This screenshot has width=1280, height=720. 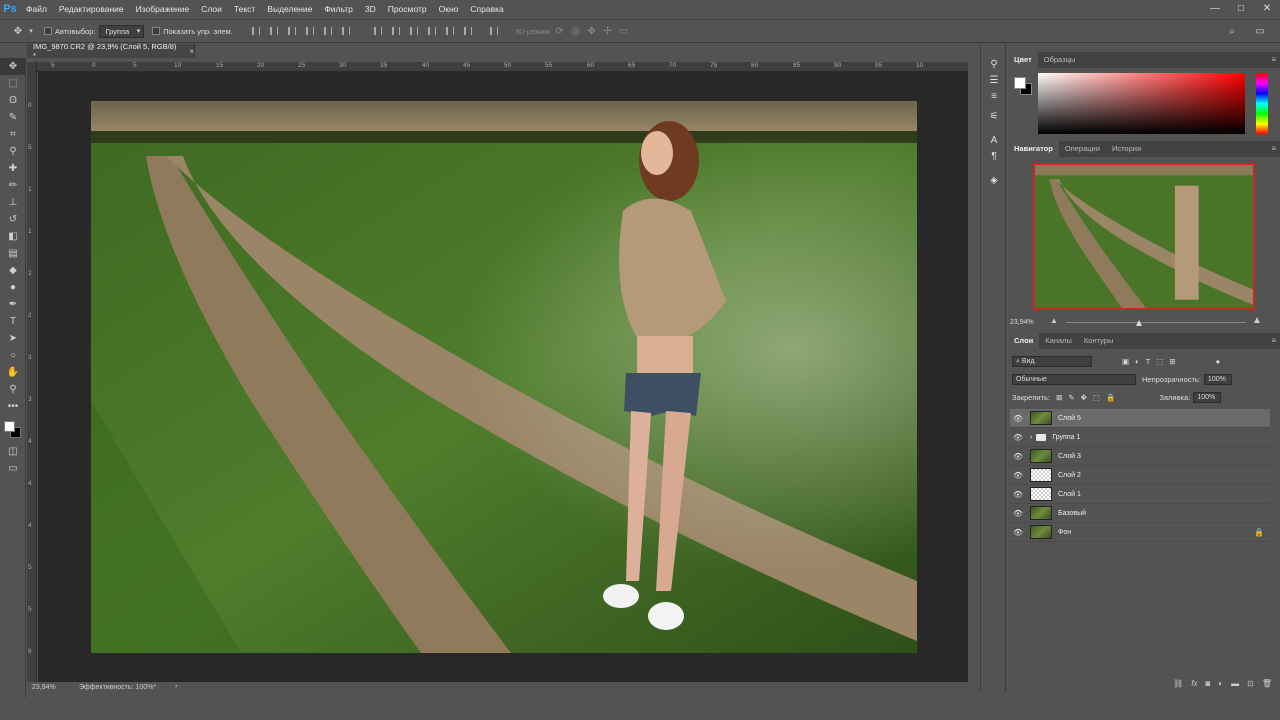 I want to click on layer-row: 👁 Слой 1, so click(x=1140, y=494).